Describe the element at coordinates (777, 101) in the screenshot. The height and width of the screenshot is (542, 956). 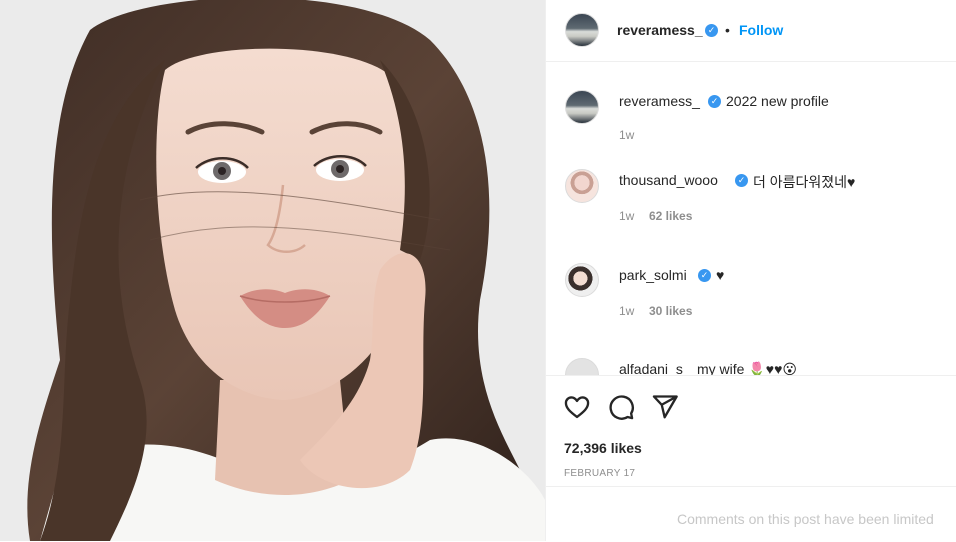
I see `caption-text: 2022 new profile` at that location.